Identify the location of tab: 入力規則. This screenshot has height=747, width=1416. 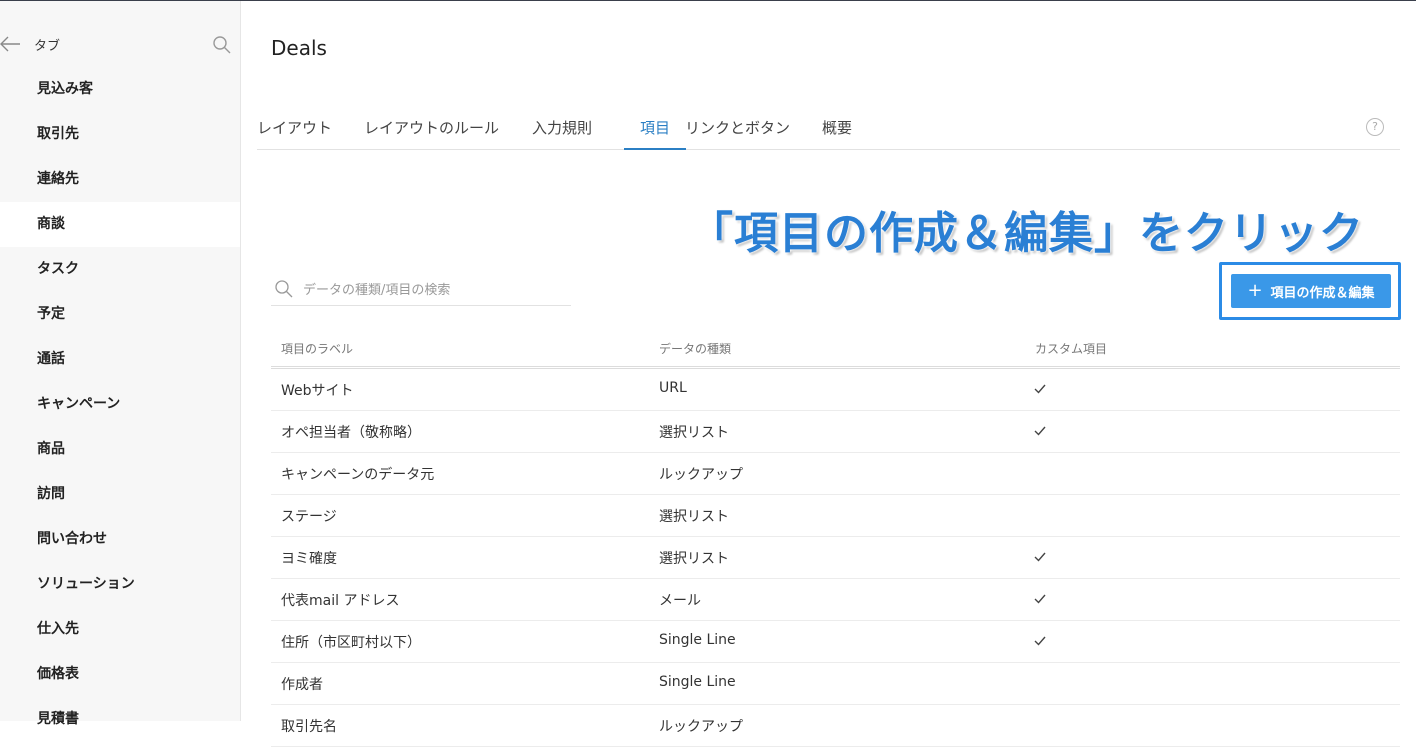
(562, 126).